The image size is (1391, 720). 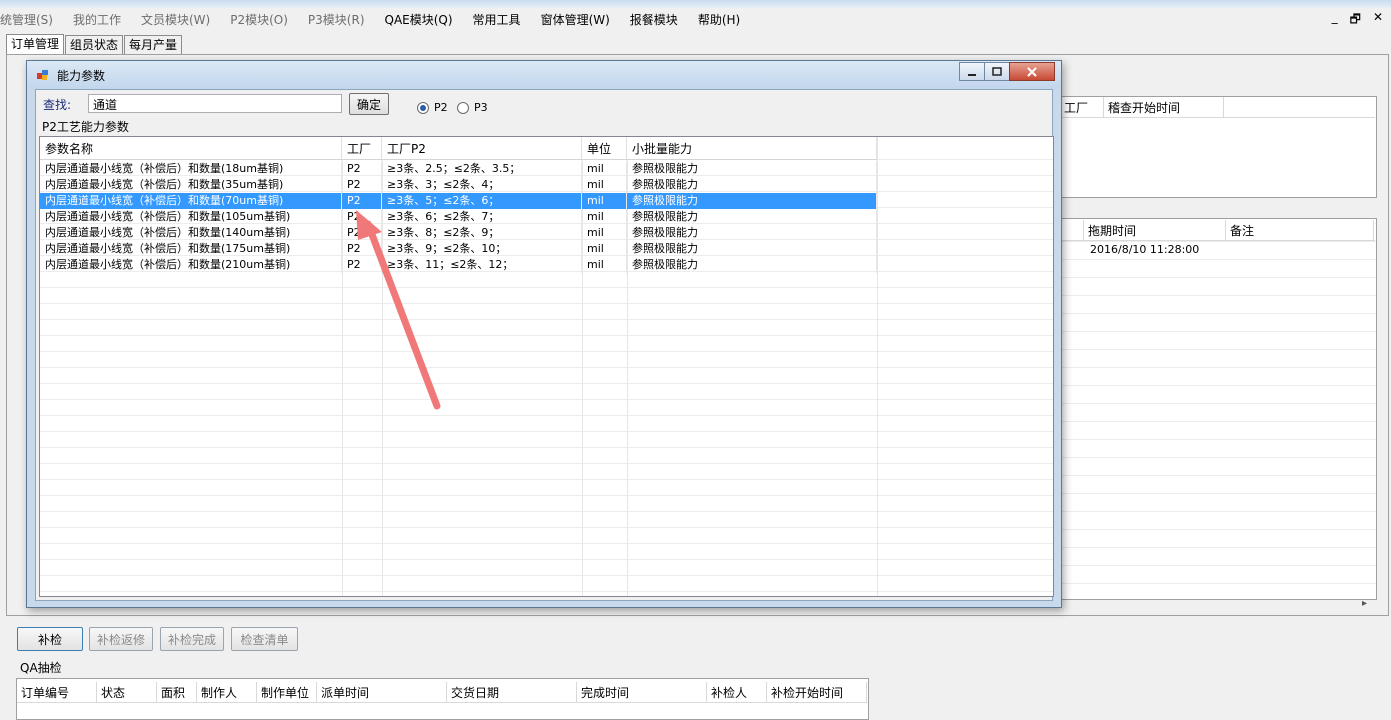 I want to click on menu-item-1: 我的工作, so click(x=97, y=20).